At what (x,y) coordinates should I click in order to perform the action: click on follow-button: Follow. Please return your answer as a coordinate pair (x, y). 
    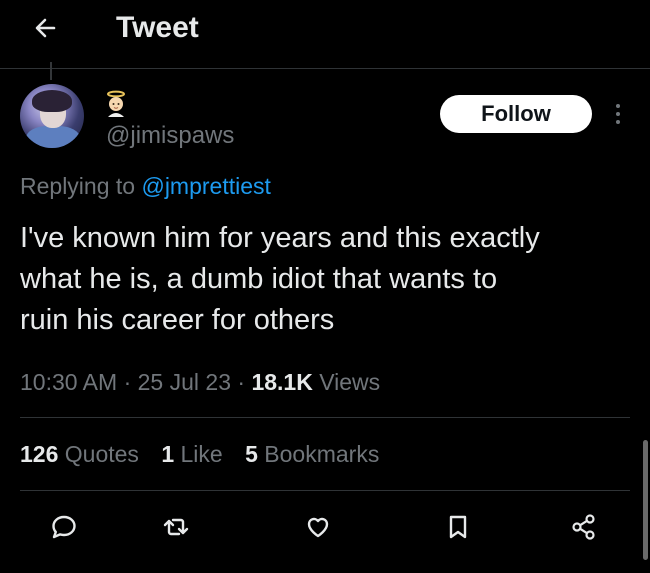
    Looking at the image, I should click on (516, 114).